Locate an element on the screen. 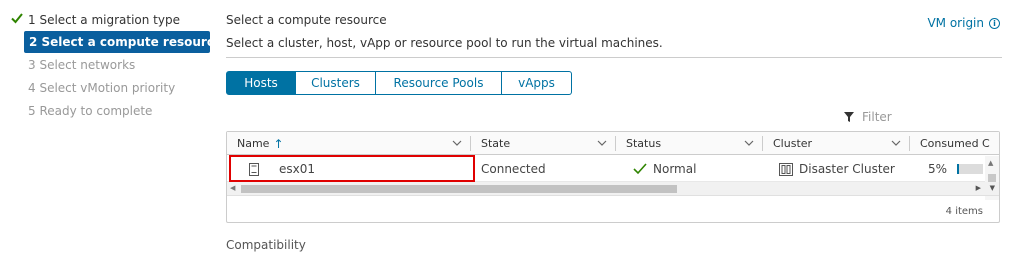  consumed-progress-fill is located at coordinates (958, 169).